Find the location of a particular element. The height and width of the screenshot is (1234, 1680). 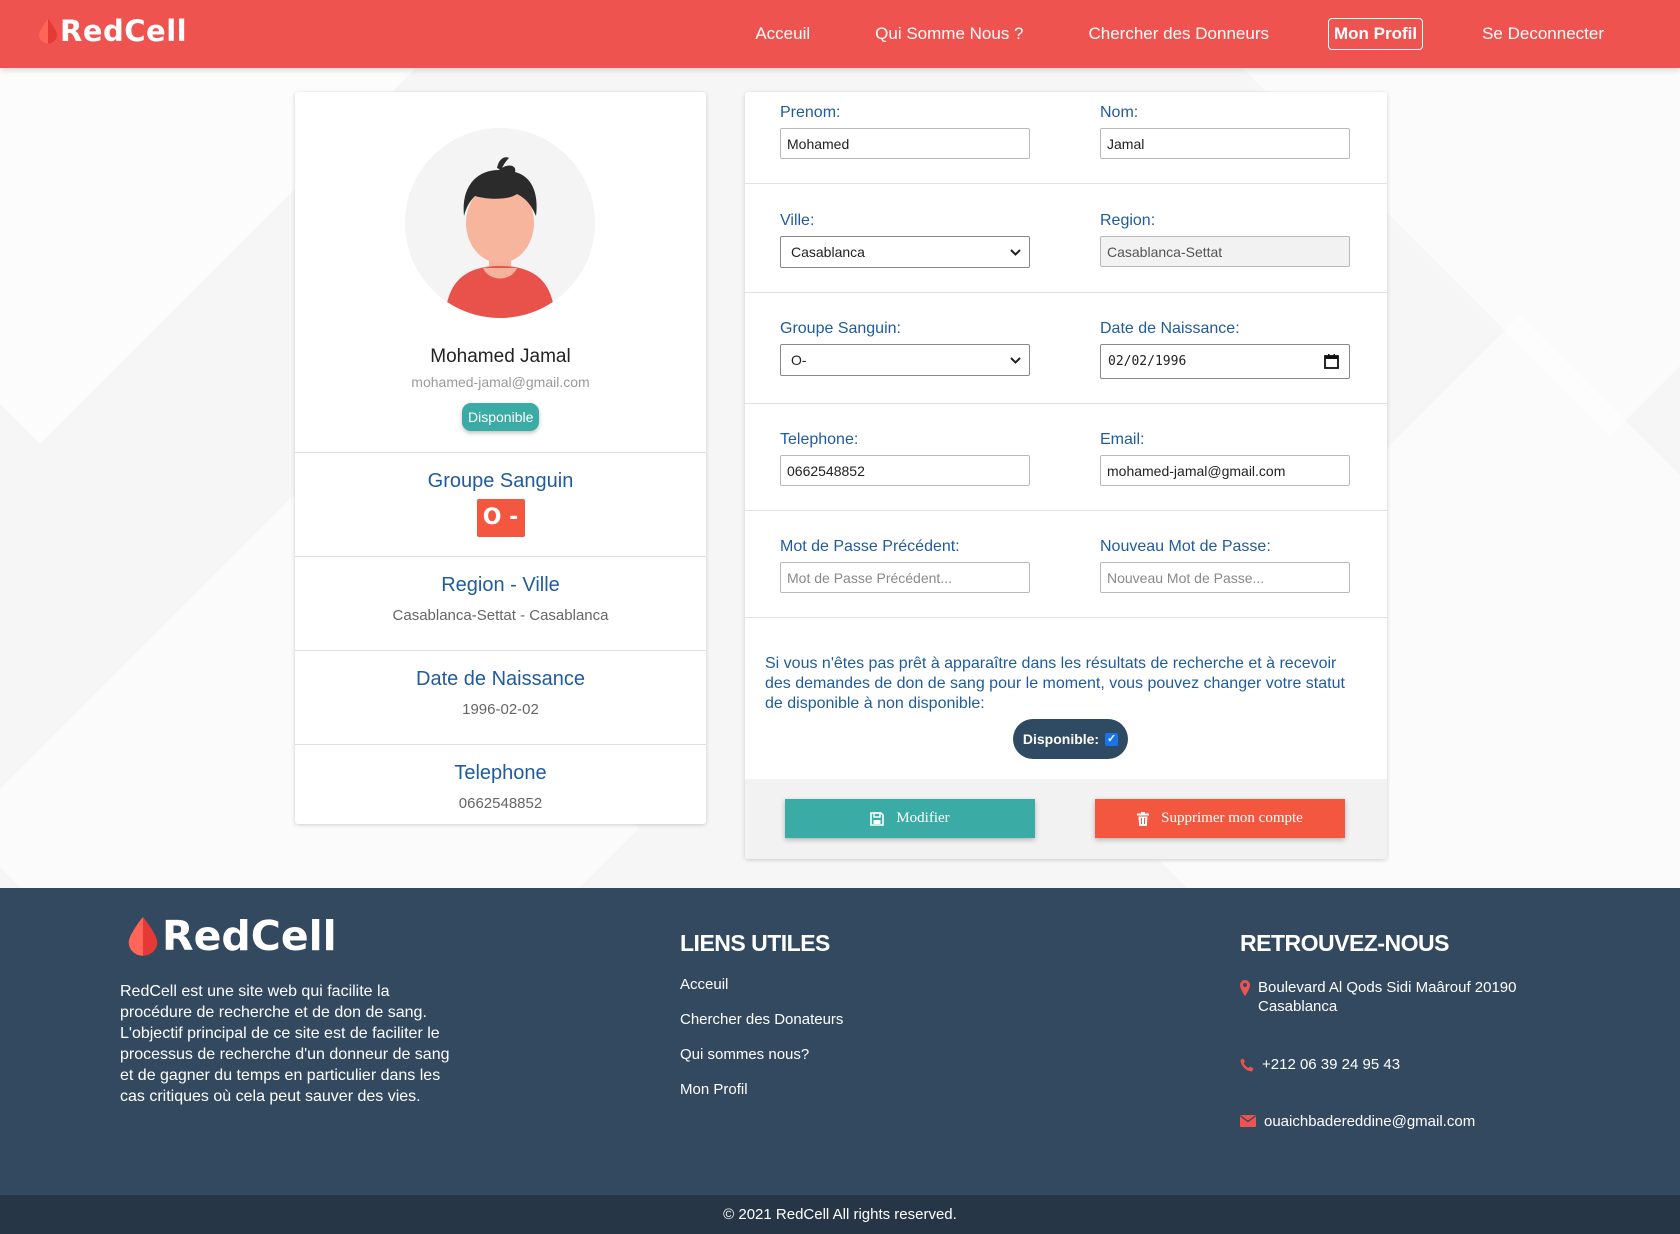

telephone-input: 0662548852 is located at coordinates (905, 470).